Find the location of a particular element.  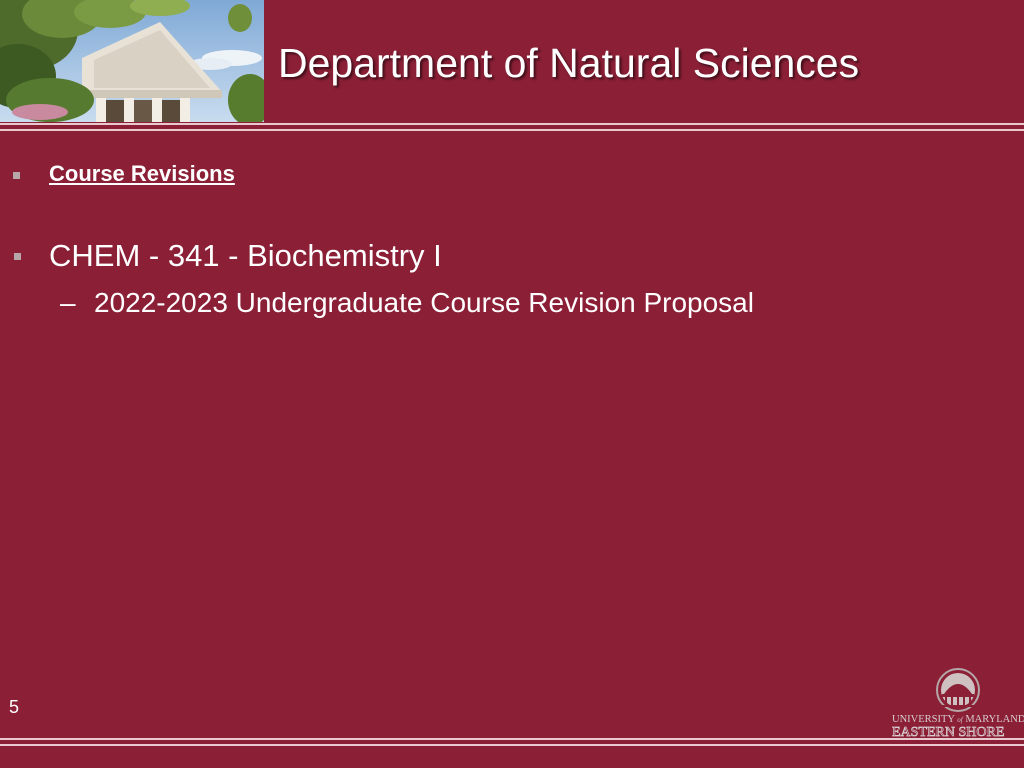

section-heading-link: Course Revisions is located at coordinates (142, 174).